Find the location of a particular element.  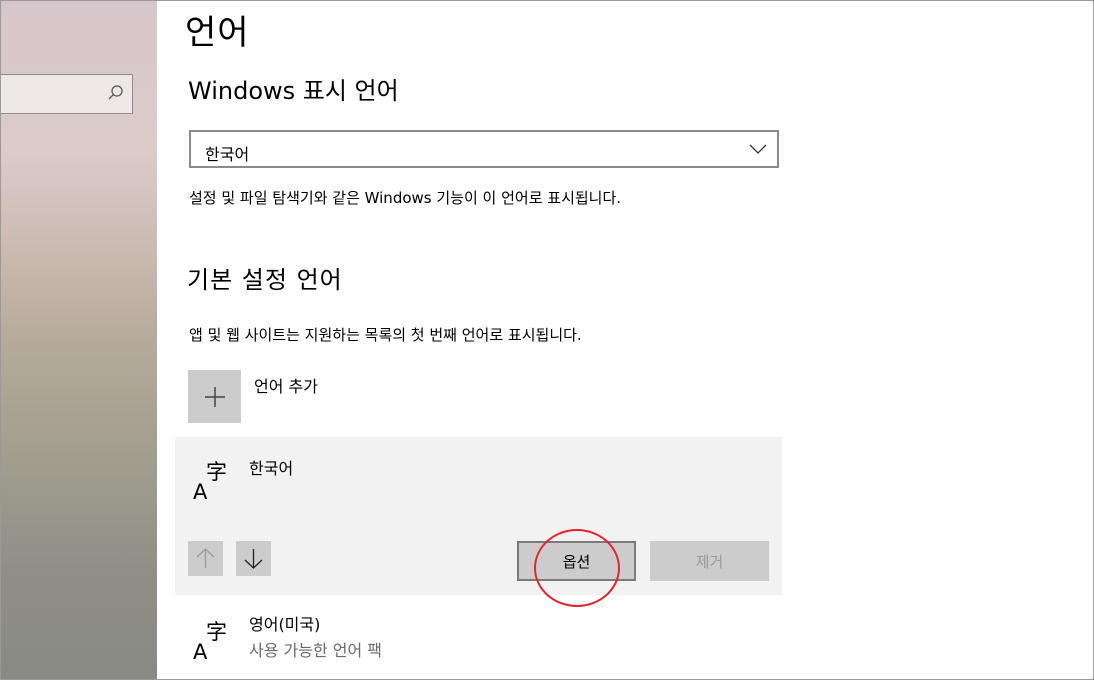

sidebar is located at coordinates (79, 340).